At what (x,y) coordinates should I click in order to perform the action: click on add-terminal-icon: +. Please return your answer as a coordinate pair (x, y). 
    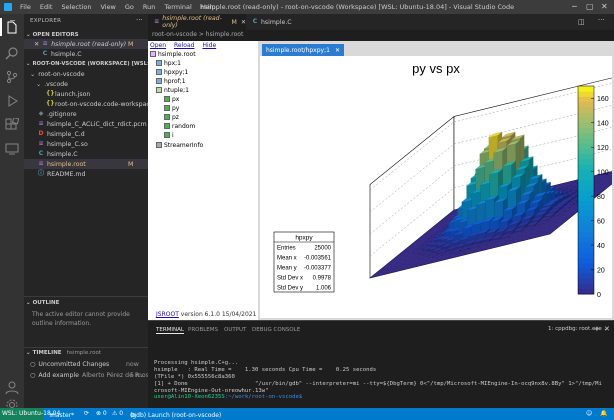
    Looking at the image, I should click on (597, 329).